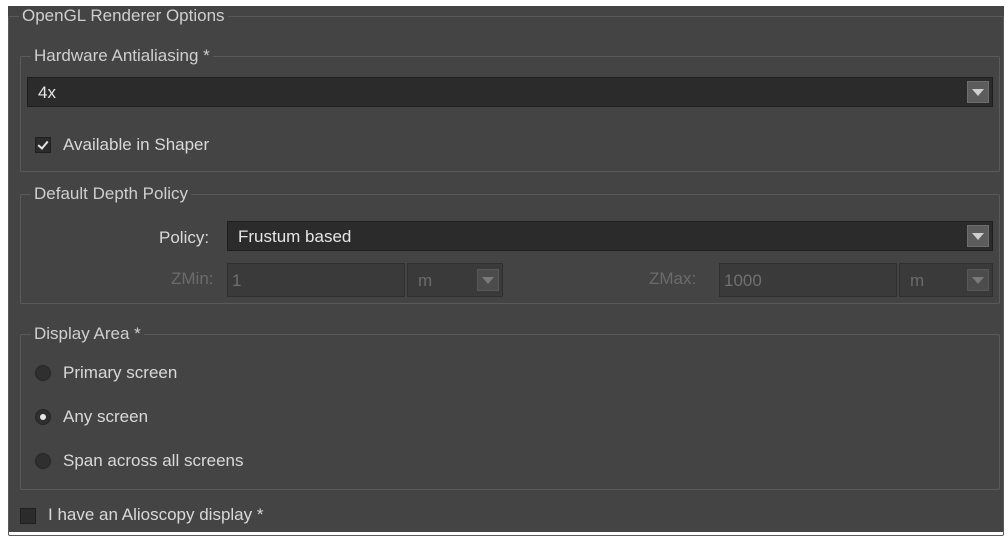  What do you see at coordinates (120, 372) in the screenshot?
I see `radio-label: Primary screen` at bounding box center [120, 372].